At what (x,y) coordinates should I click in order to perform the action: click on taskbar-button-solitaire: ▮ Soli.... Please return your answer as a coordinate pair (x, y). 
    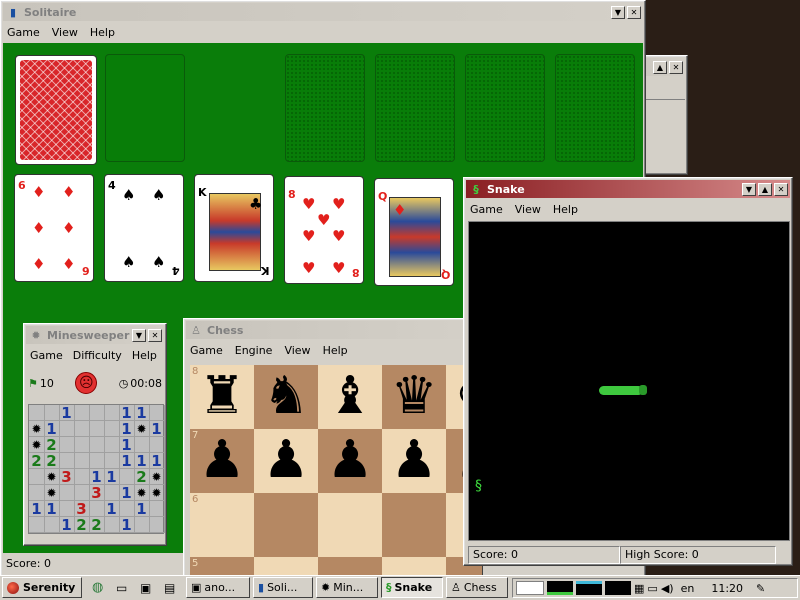
    Looking at the image, I should click on (283, 587).